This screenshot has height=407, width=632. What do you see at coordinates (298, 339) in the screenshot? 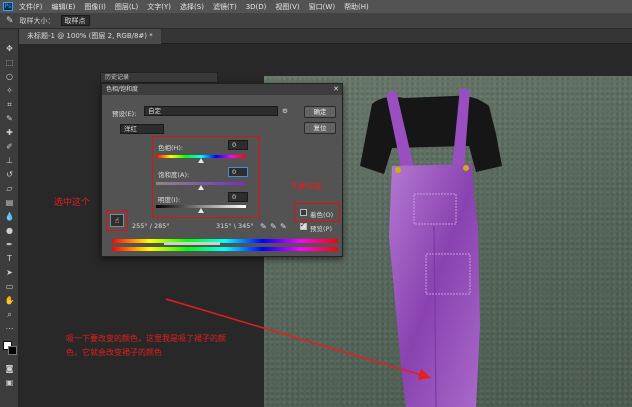
I see `annotation-arrow` at bounding box center [298, 339].